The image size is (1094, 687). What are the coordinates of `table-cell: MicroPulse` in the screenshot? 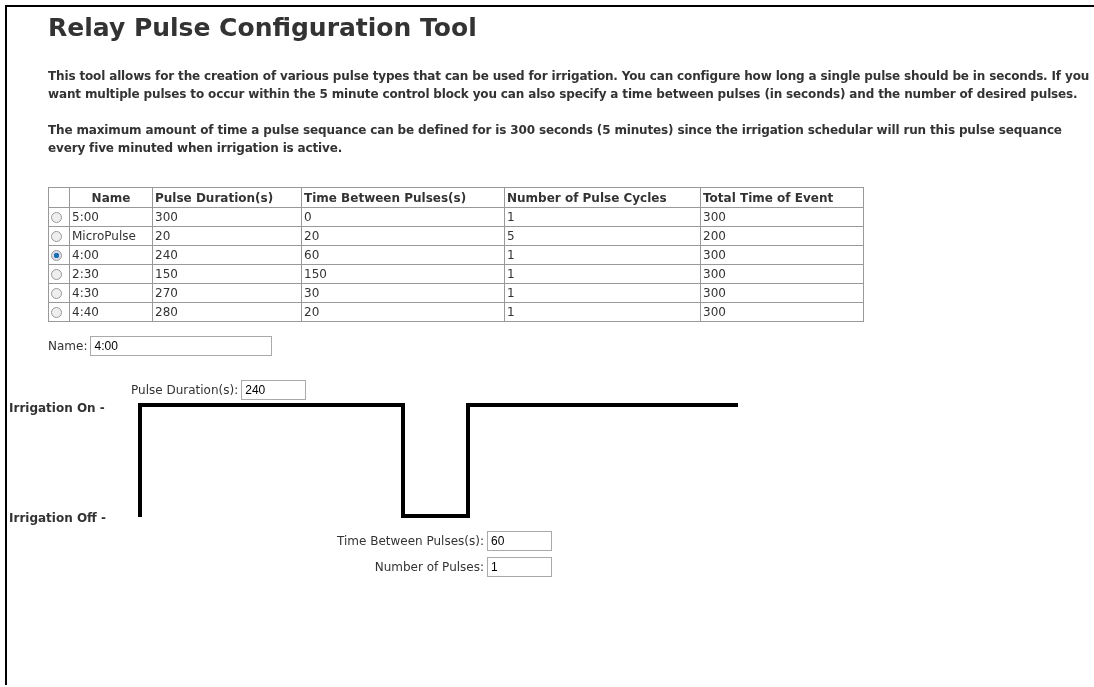 It's located at (111, 236).